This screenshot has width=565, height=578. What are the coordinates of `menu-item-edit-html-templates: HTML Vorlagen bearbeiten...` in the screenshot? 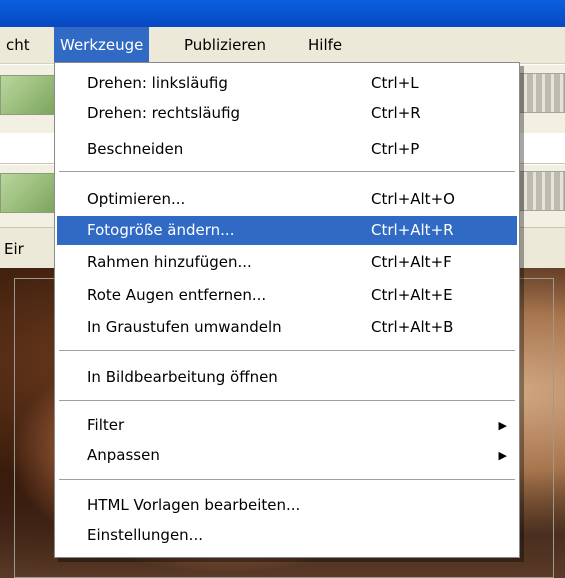 It's located at (287, 505).